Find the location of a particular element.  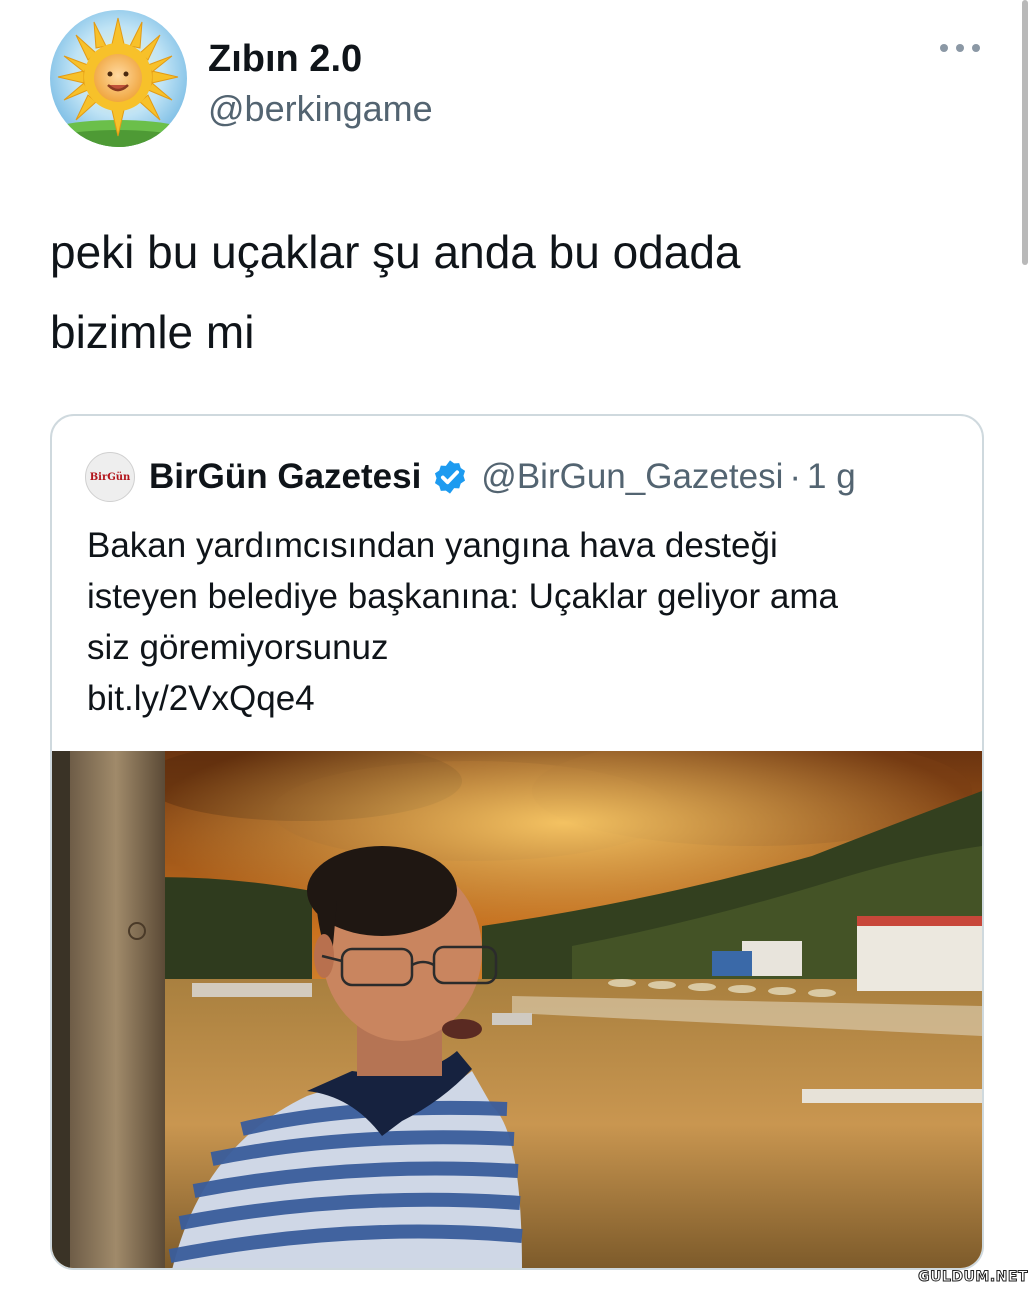

quoted-link: bit.ly/2VxQqe4 is located at coordinates (527, 698).